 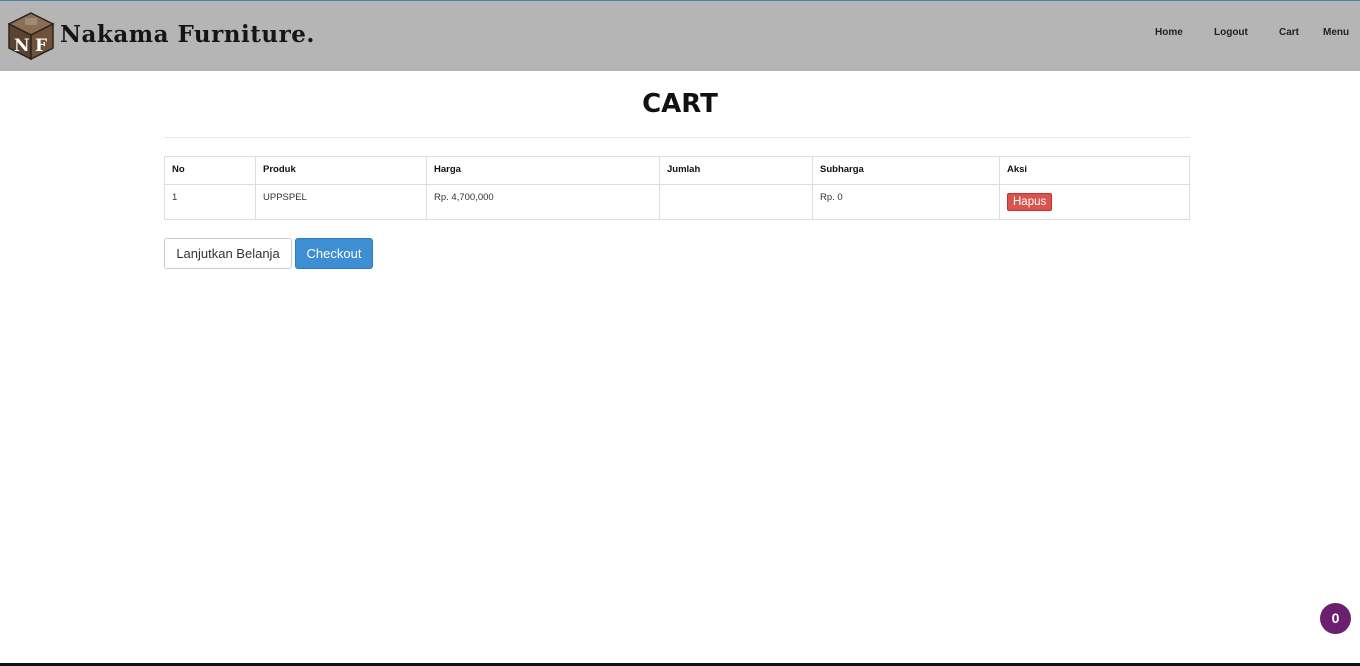 I want to click on column-header-harga: Harga, so click(x=543, y=170).